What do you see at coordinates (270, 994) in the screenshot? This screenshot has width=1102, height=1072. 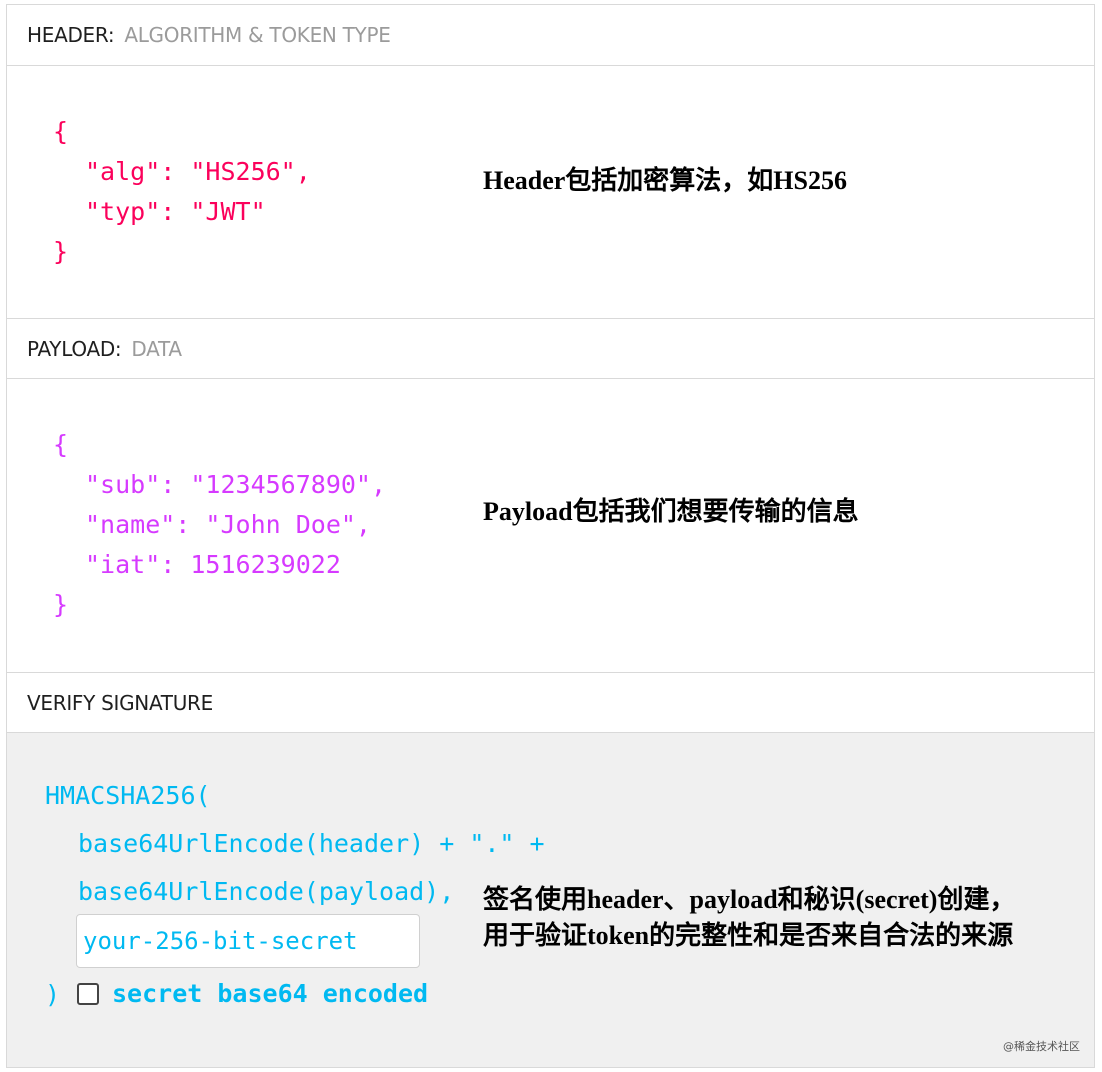 I see `secret-base64-label: secret base64 encoded` at bounding box center [270, 994].